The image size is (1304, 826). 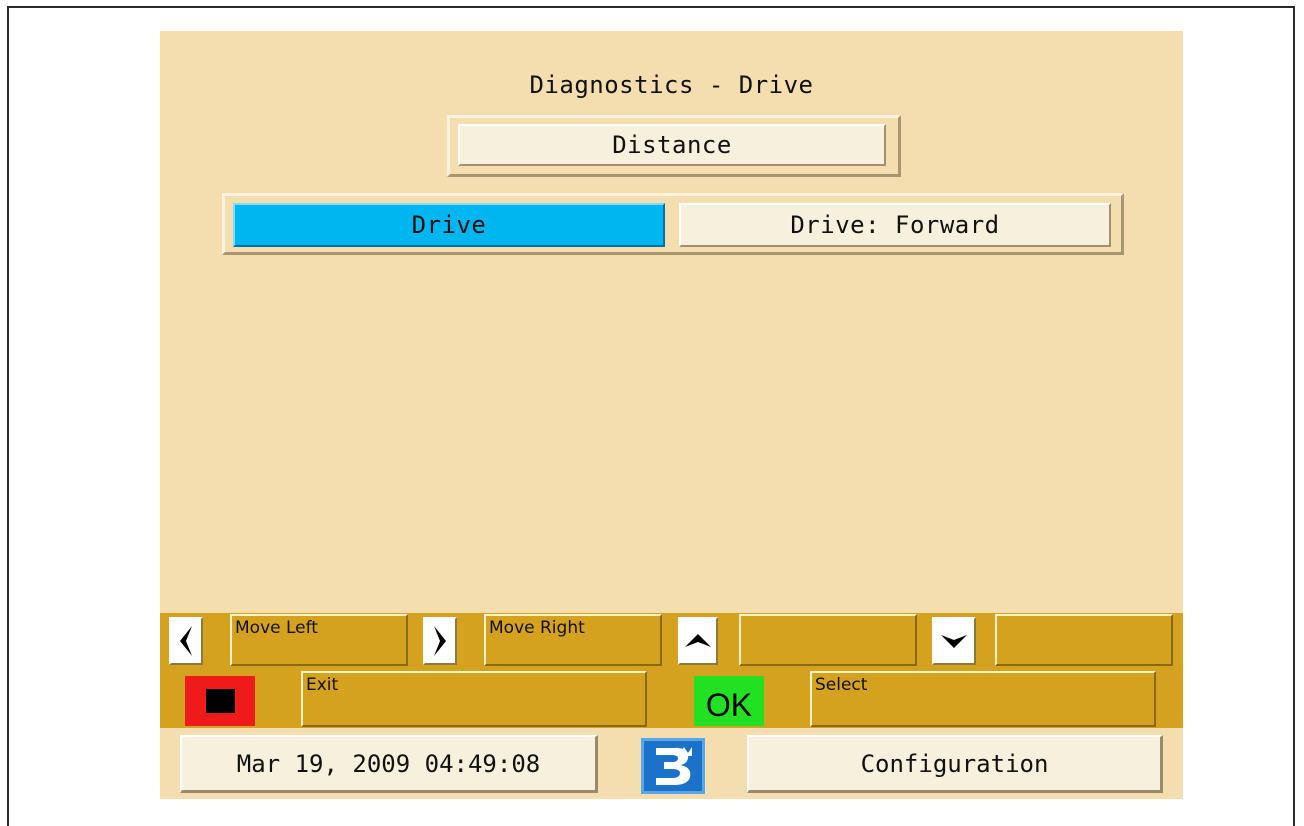 I want to click on brand-logo, so click(x=673, y=766).